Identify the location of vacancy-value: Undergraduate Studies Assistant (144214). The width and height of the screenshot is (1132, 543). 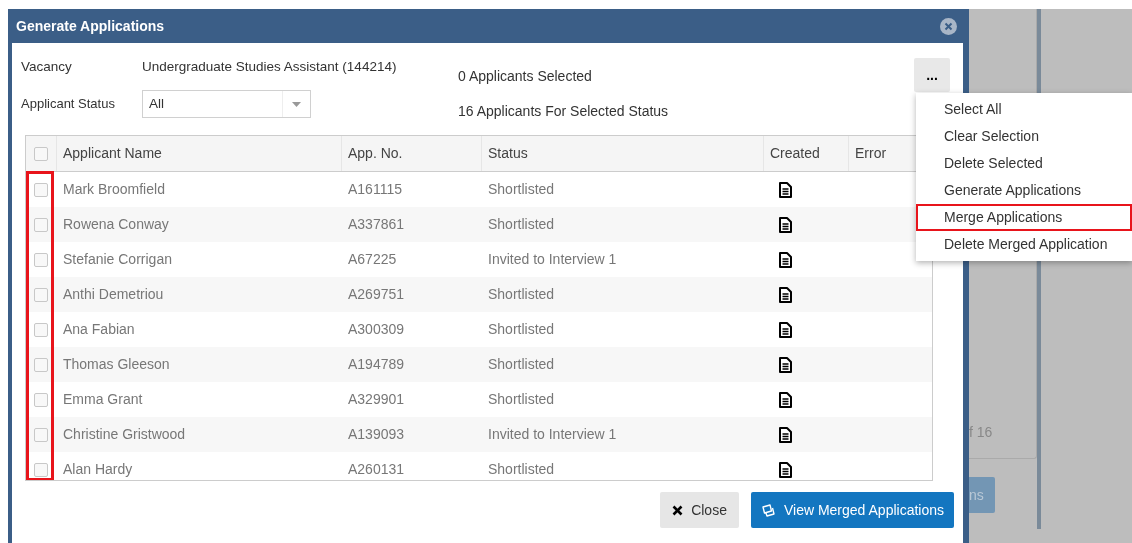
(269, 66).